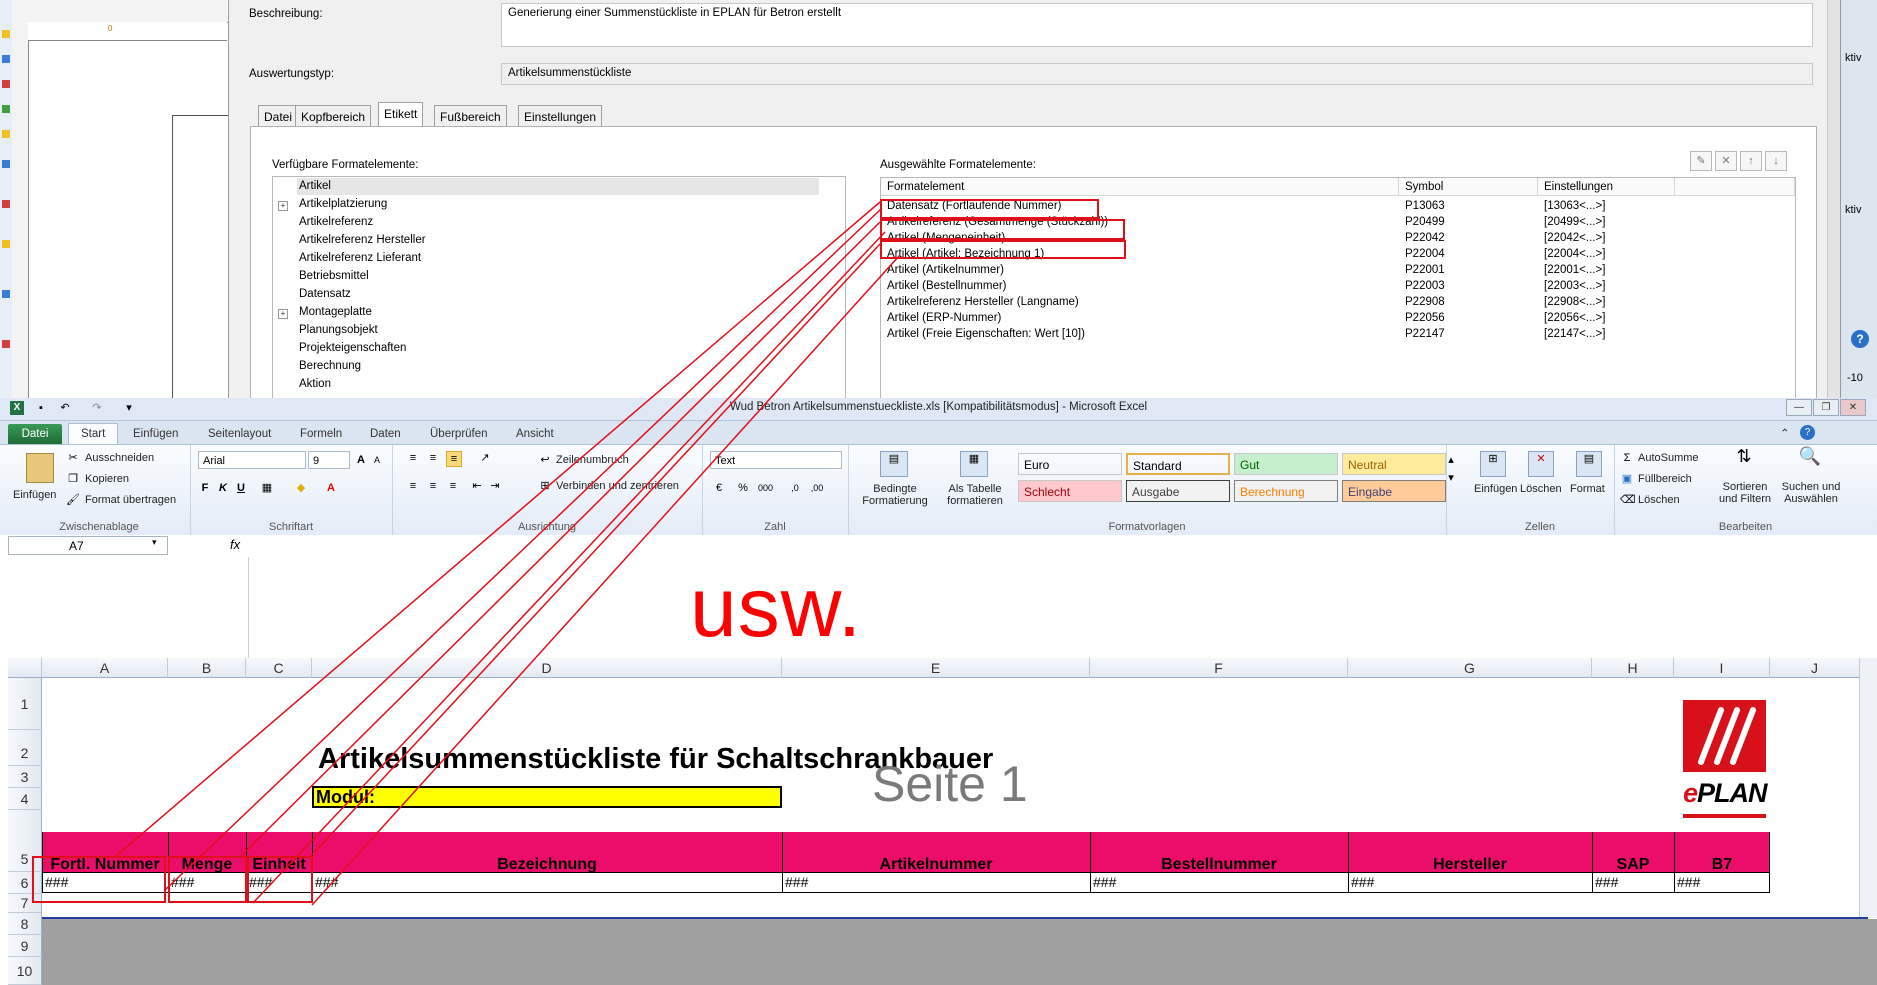 The width and height of the screenshot is (1877, 985). Describe the element at coordinates (207, 668) in the screenshot. I see `column-header-b: B` at that location.